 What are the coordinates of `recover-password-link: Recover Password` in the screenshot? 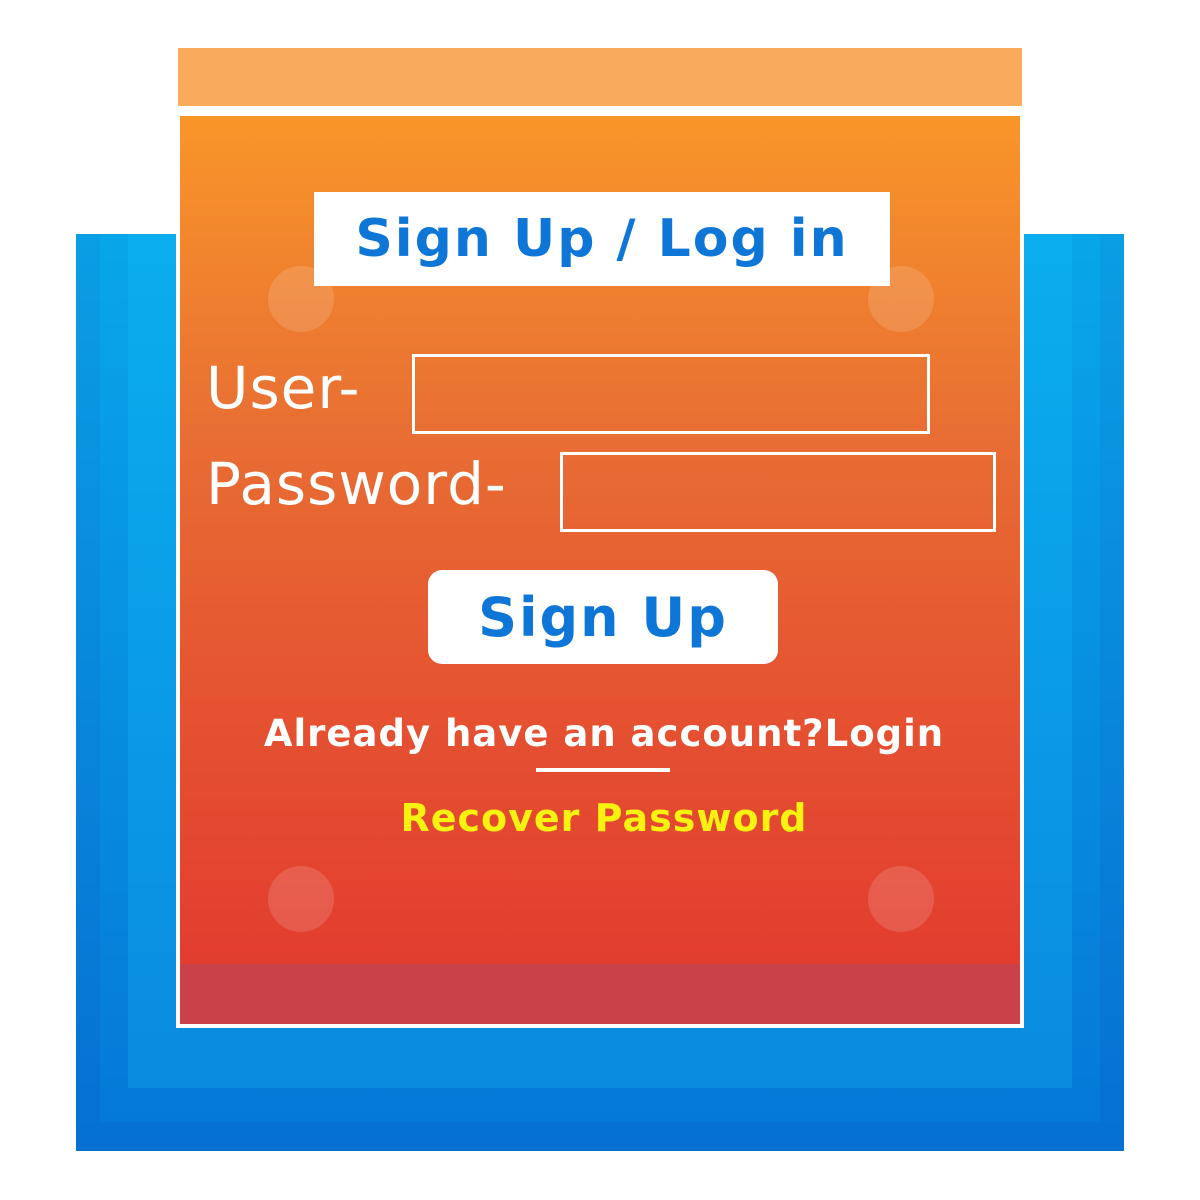 It's located at (600, 818).